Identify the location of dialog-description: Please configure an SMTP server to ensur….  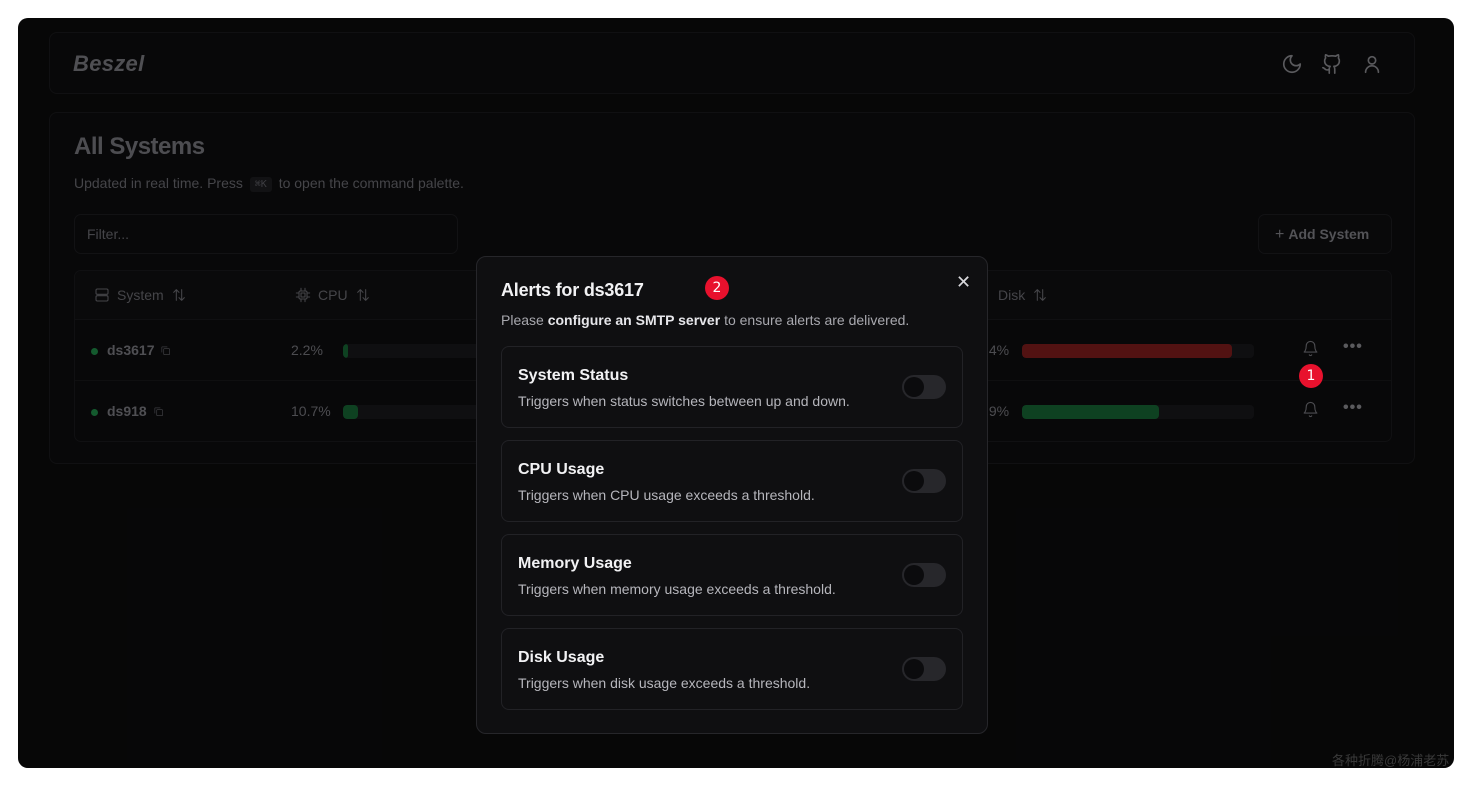
(705, 320).